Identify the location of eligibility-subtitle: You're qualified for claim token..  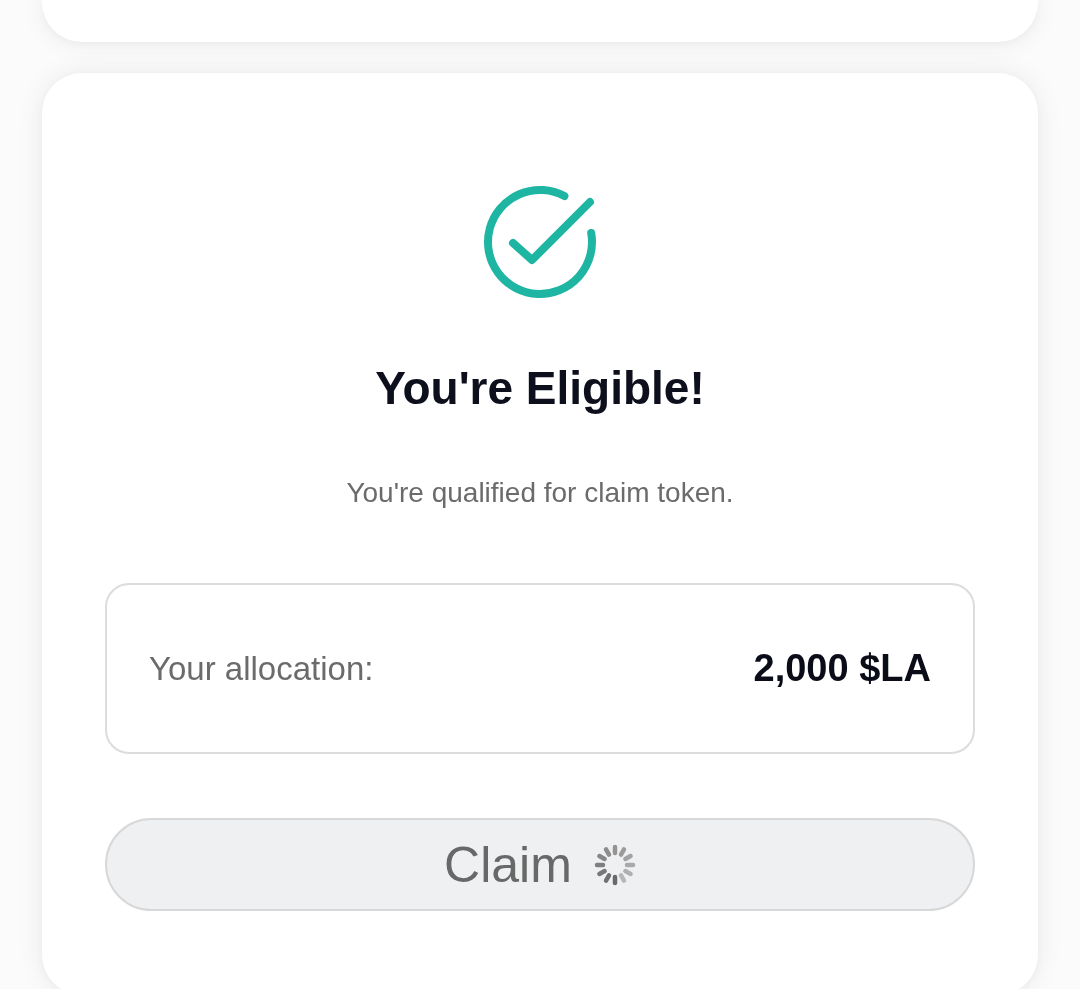
(540, 493).